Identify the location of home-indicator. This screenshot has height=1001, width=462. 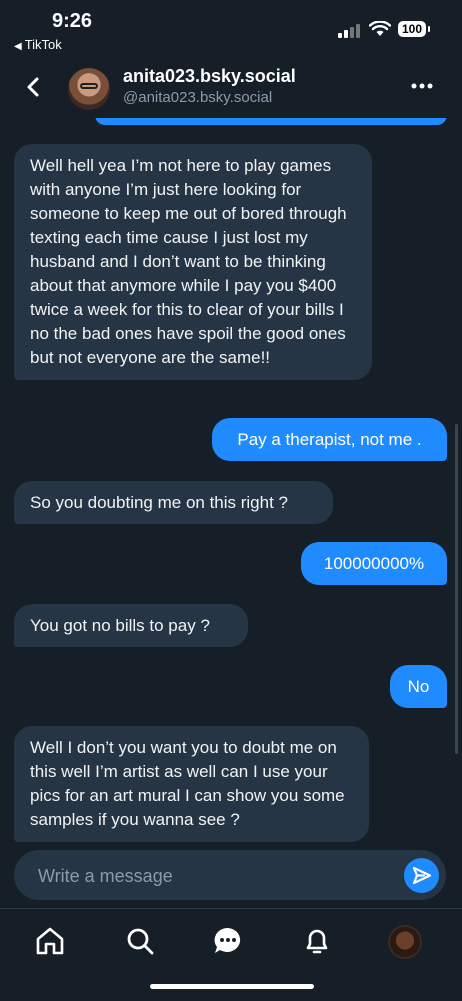
(232, 986).